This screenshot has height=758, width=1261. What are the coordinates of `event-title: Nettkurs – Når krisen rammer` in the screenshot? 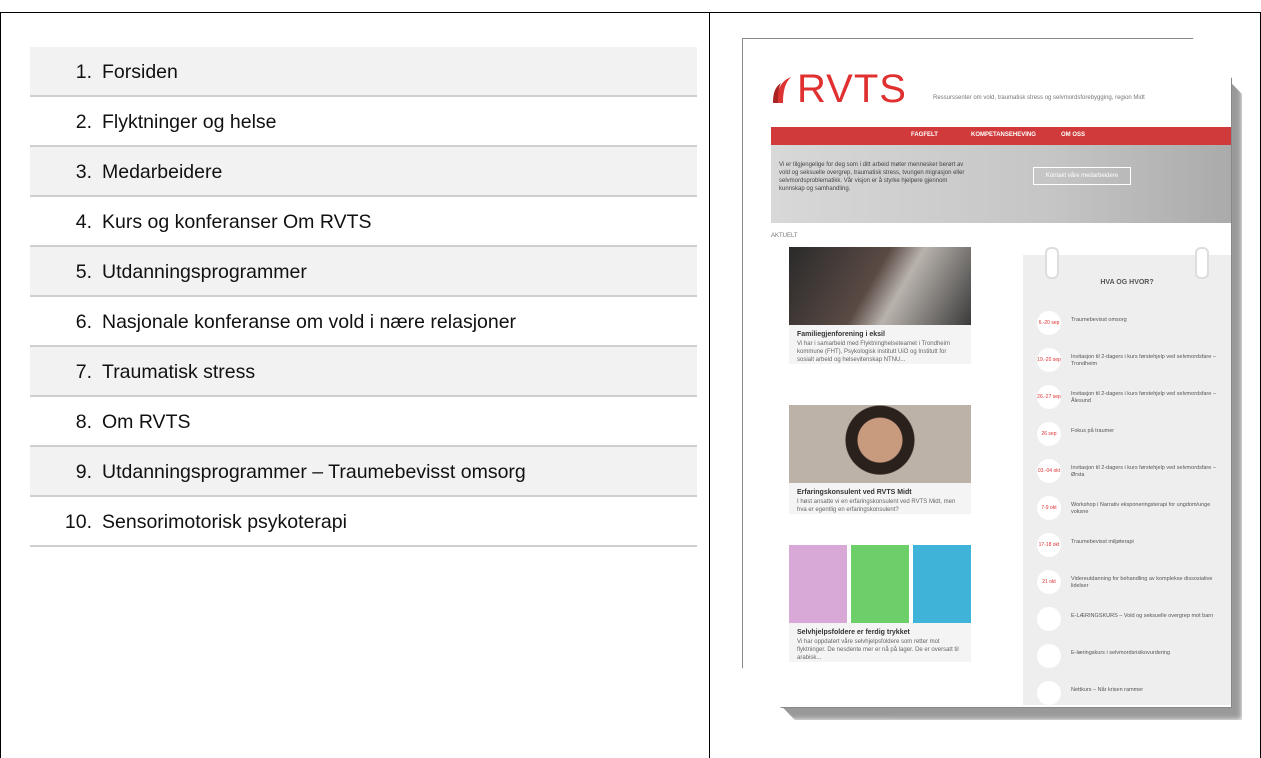 It's located at (1107, 690).